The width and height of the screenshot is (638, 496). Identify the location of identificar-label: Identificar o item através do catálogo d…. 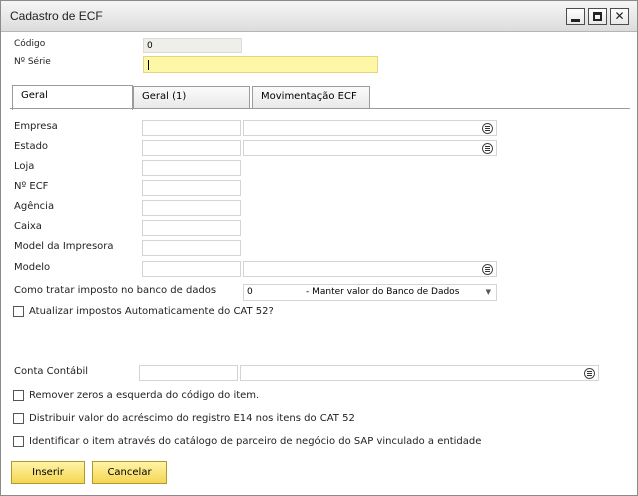
(255, 441).